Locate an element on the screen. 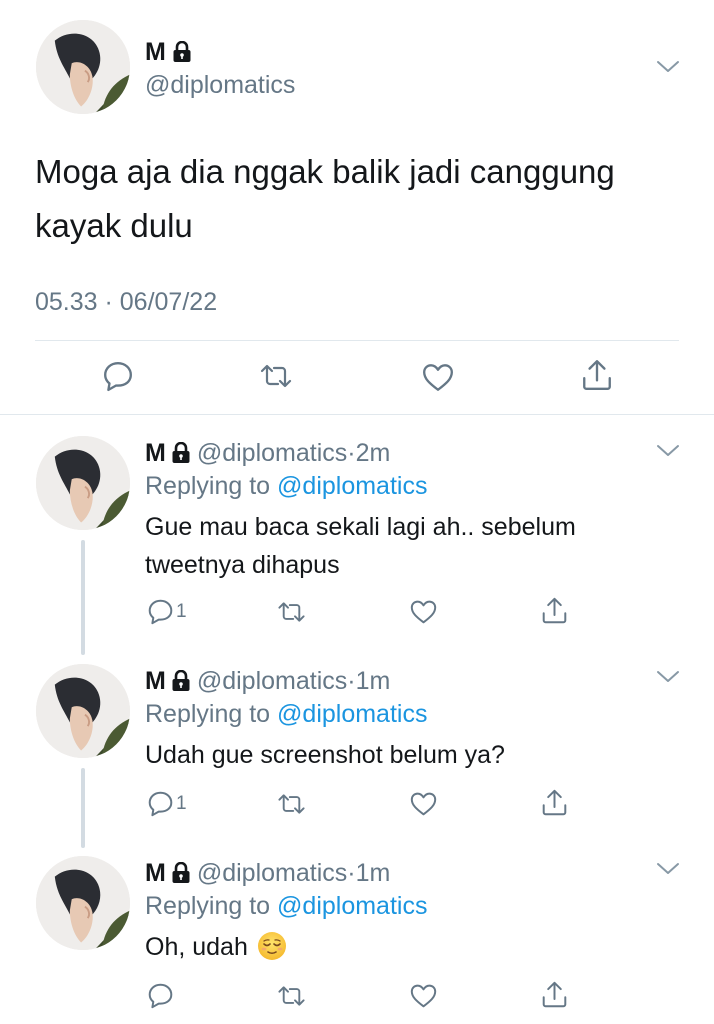  tweet-timestamp: 05.33 · 06/07/22 is located at coordinates (126, 302).